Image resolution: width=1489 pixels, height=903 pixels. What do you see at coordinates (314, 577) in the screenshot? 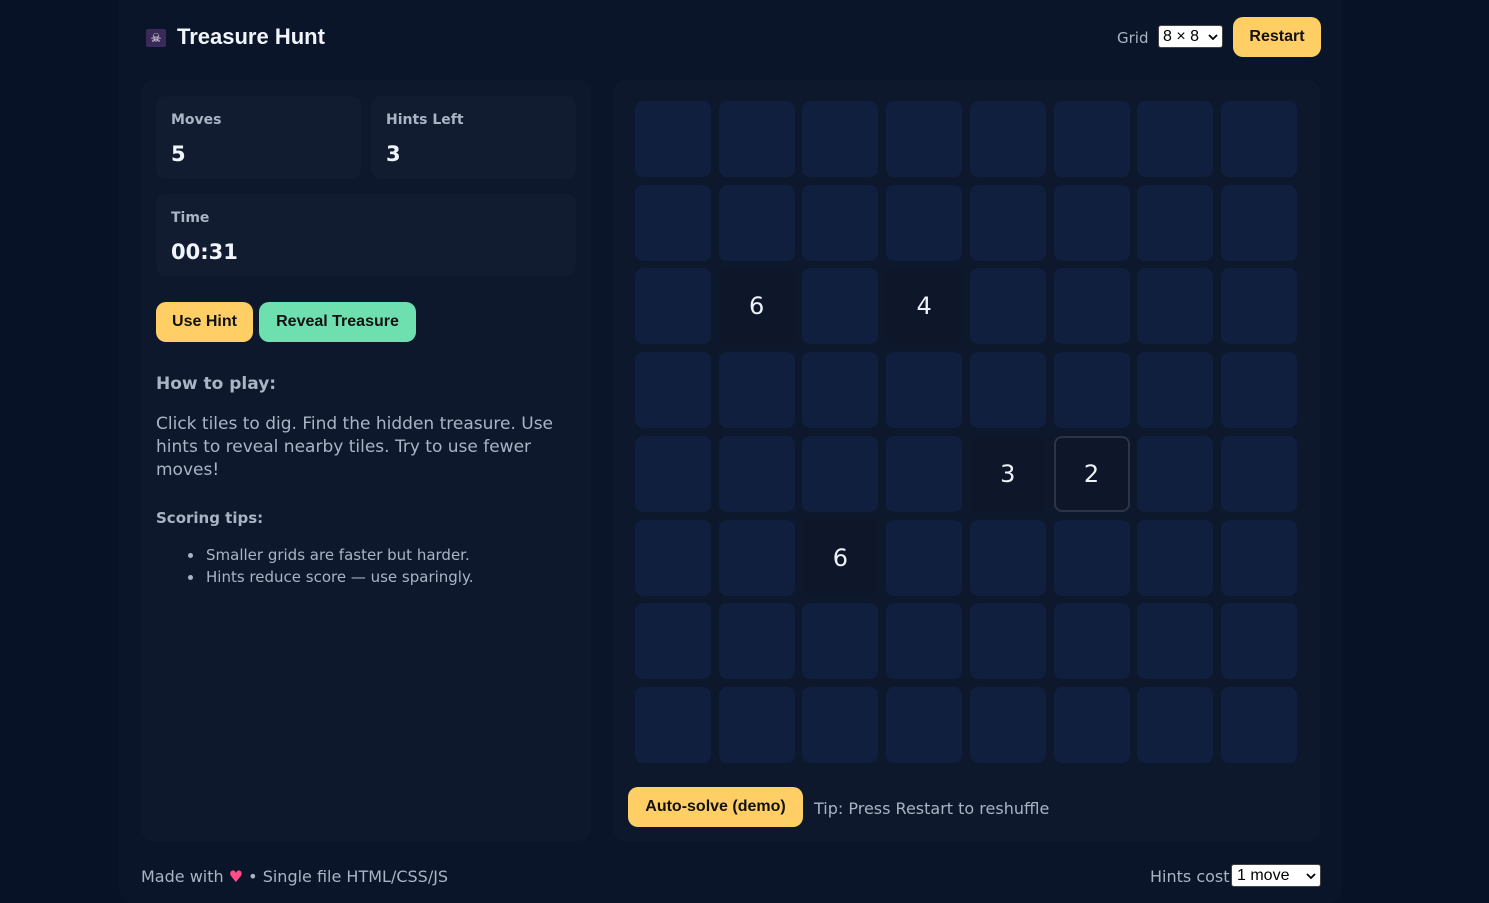
I see `list-item: Hints reduce score — use sparingly.` at bounding box center [314, 577].